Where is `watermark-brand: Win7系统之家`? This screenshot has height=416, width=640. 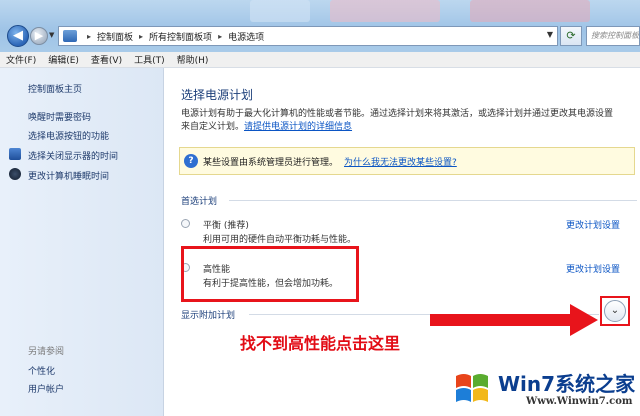 watermark-brand: Win7系统之家 is located at coordinates (567, 384).